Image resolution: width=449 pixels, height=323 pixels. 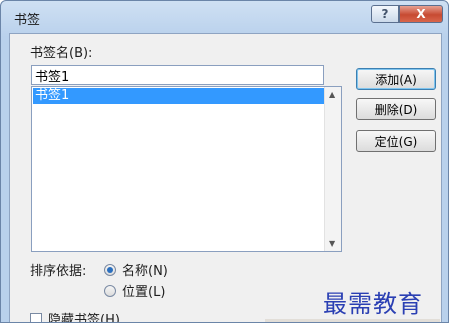 I want to click on bottom-strip, so click(x=352, y=320).